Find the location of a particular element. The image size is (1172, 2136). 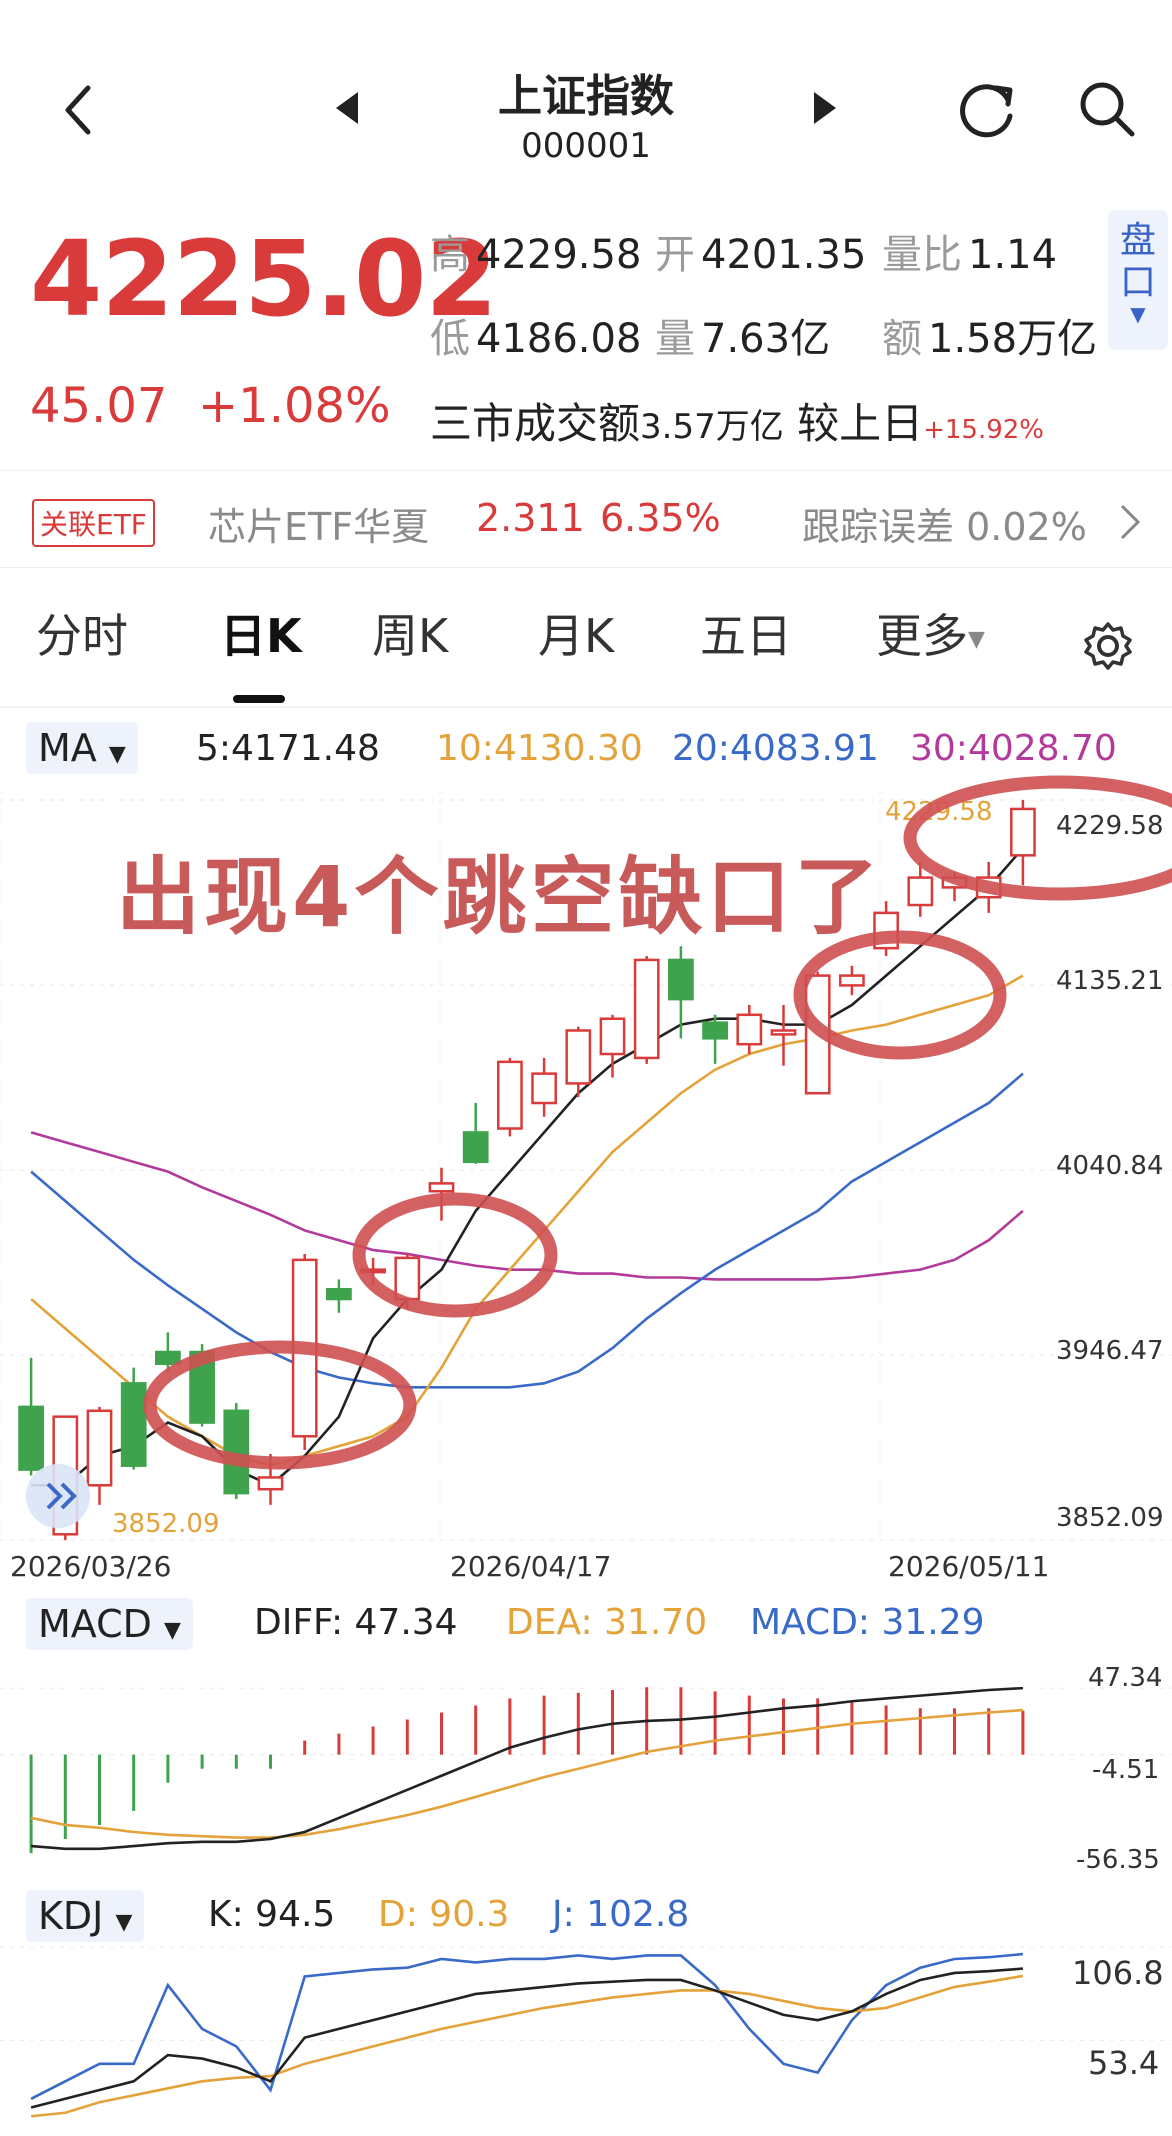

y-axis-label: 4229.58 is located at coordinates (1110, 826).